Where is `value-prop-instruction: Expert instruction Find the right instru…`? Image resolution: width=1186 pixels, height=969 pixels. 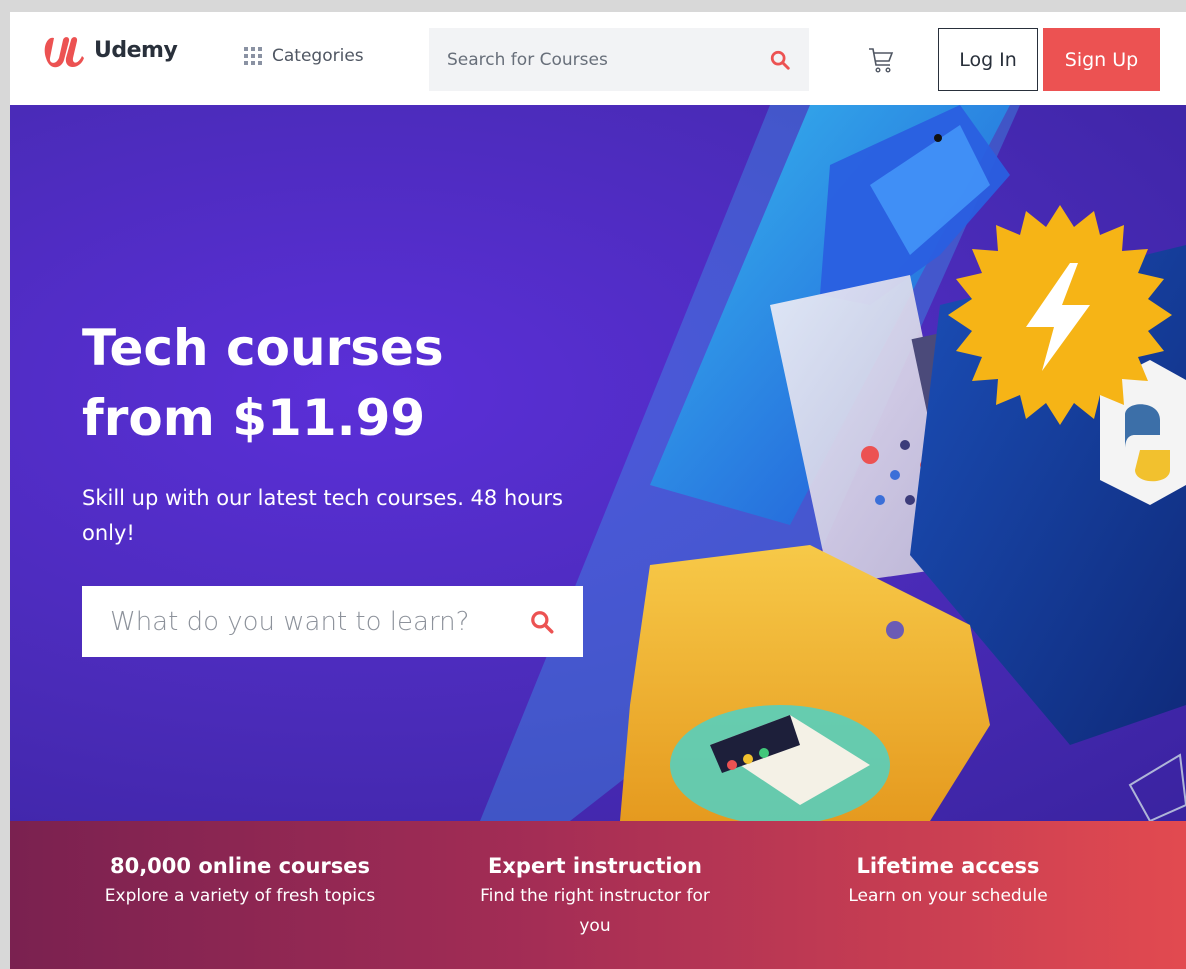
value-prop-instruction: Expert instruction Find the right instru… is located at coordinates (595, 896).